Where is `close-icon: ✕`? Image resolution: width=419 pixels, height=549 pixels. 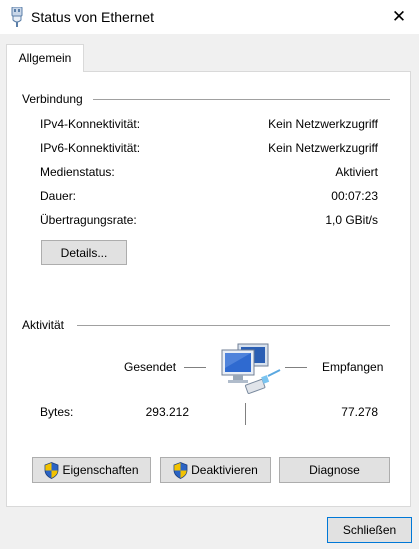
close-icon: ✕ is located at coordinates (399, 17).